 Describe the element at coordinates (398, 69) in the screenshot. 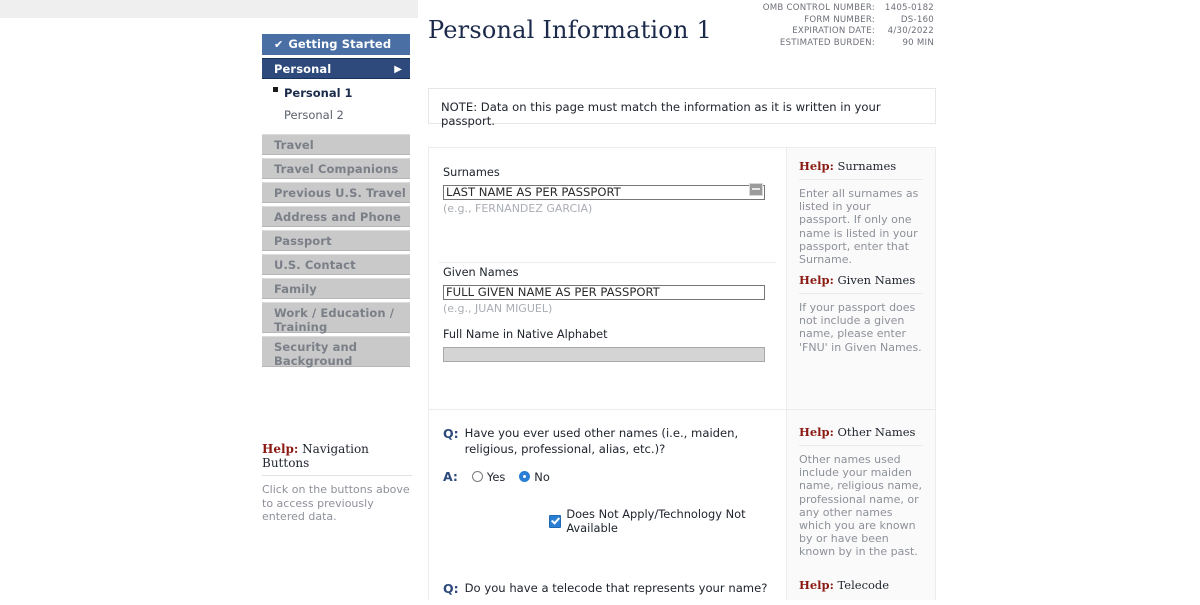

I see `chevron-right-icon: ▶` at that location.